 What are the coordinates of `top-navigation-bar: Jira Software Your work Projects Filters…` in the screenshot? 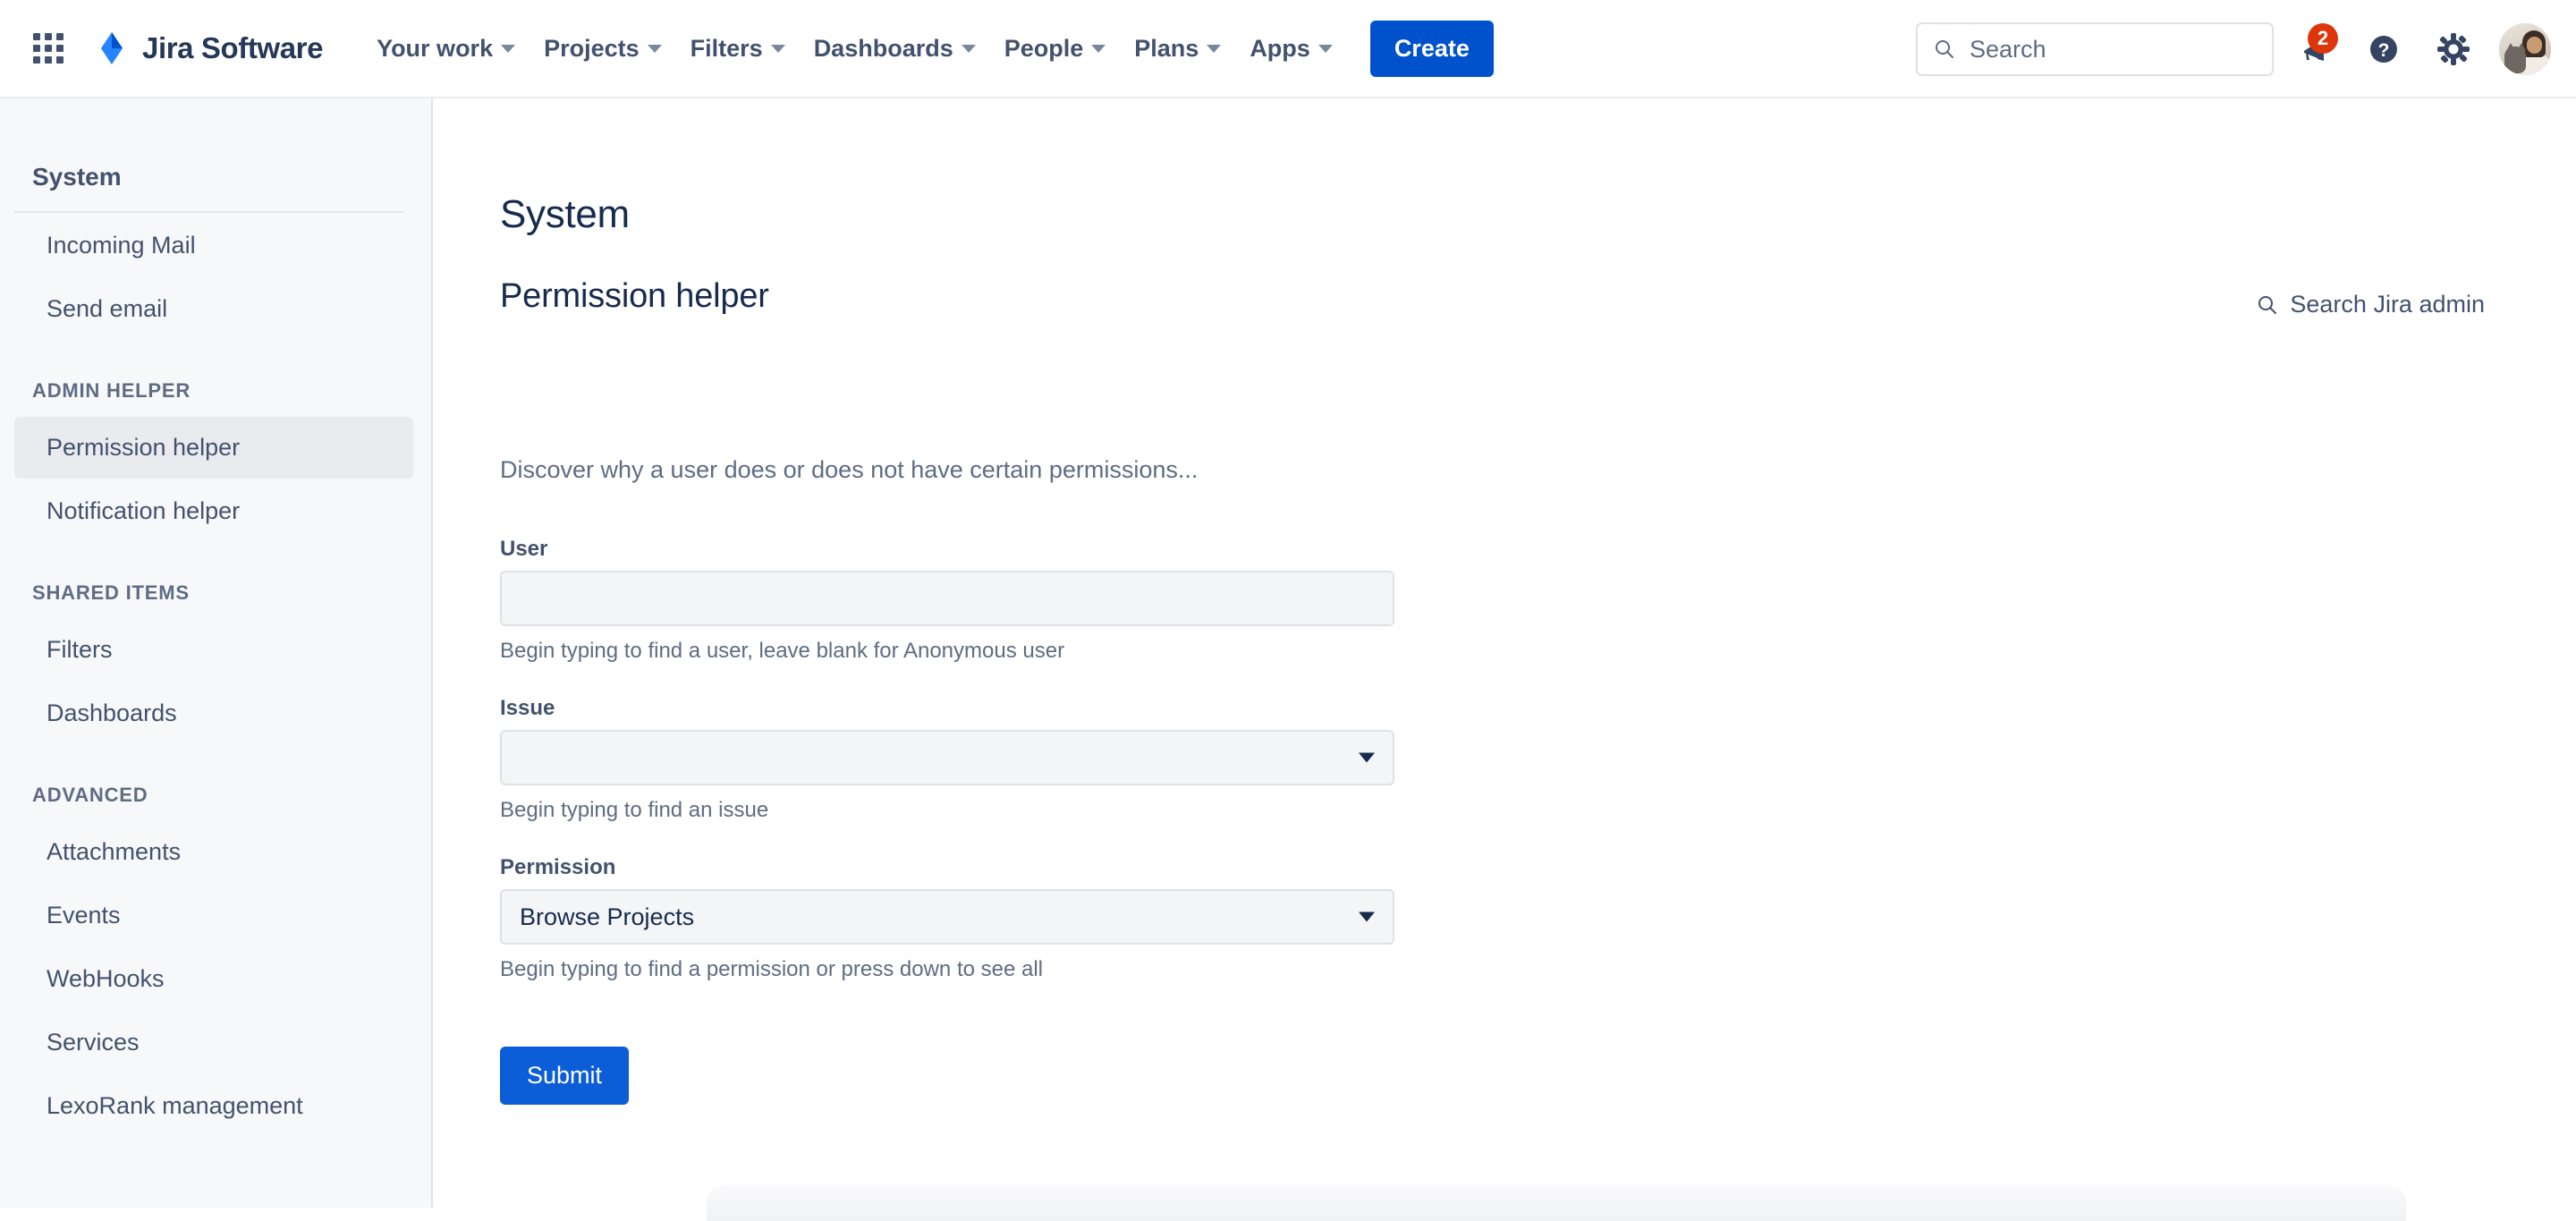 It's located at (1288, 49).